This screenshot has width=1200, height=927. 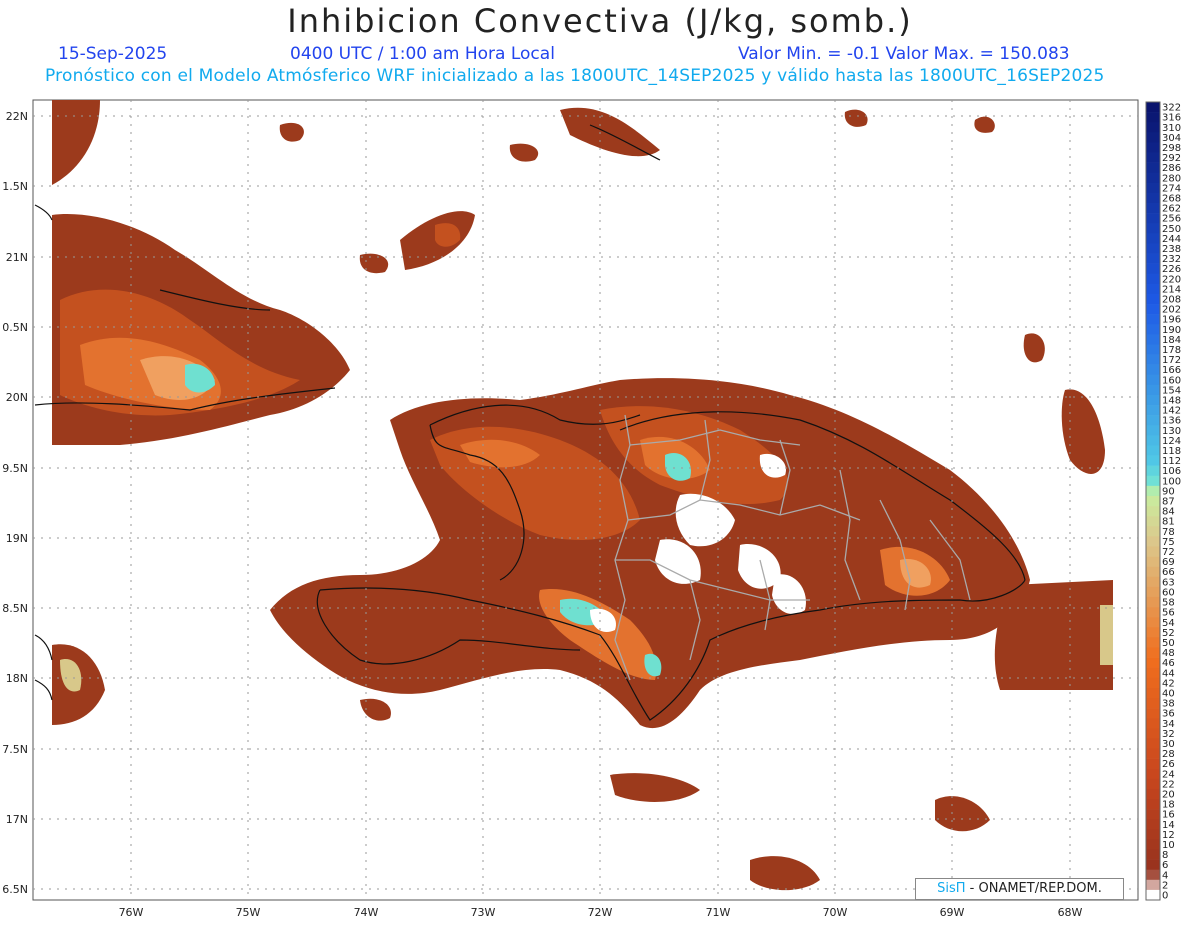 I want to click on lat-label: 9.5N, so click(x=15, y=468).